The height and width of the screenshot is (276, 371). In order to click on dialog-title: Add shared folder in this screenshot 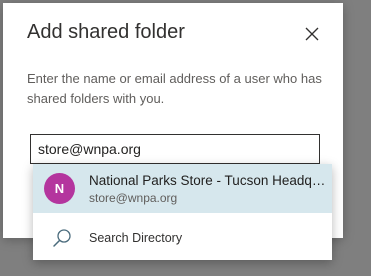, I will do `click(106, 32)`.